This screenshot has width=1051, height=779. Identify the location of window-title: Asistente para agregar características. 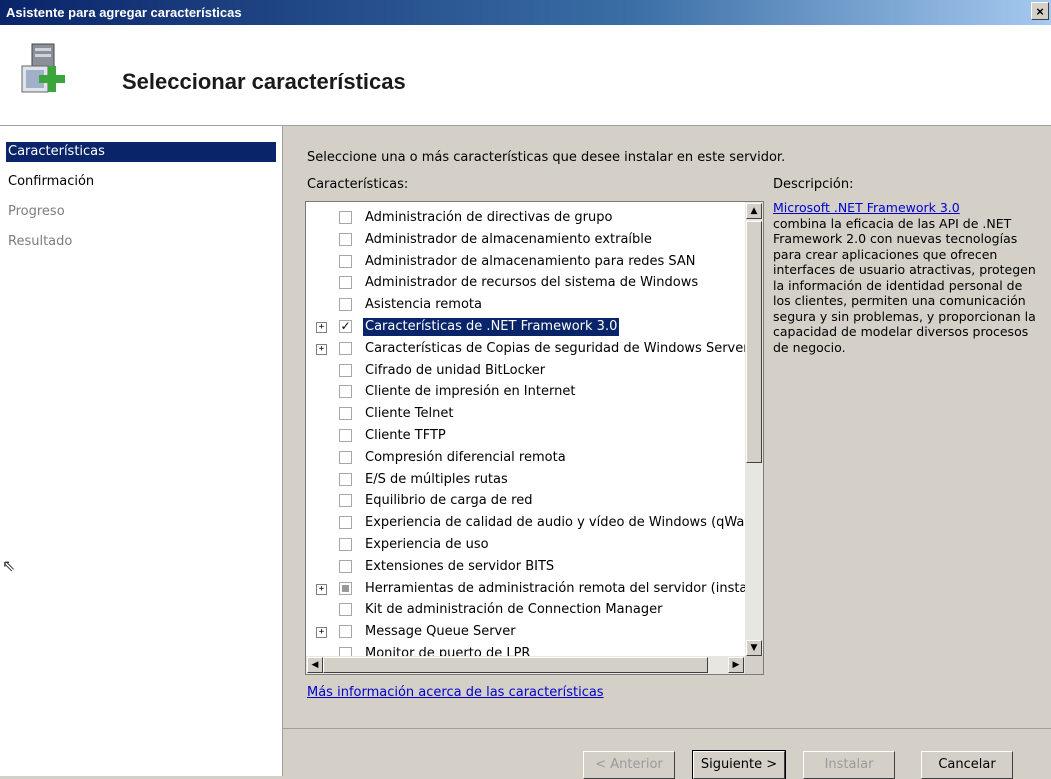
(124, 12).